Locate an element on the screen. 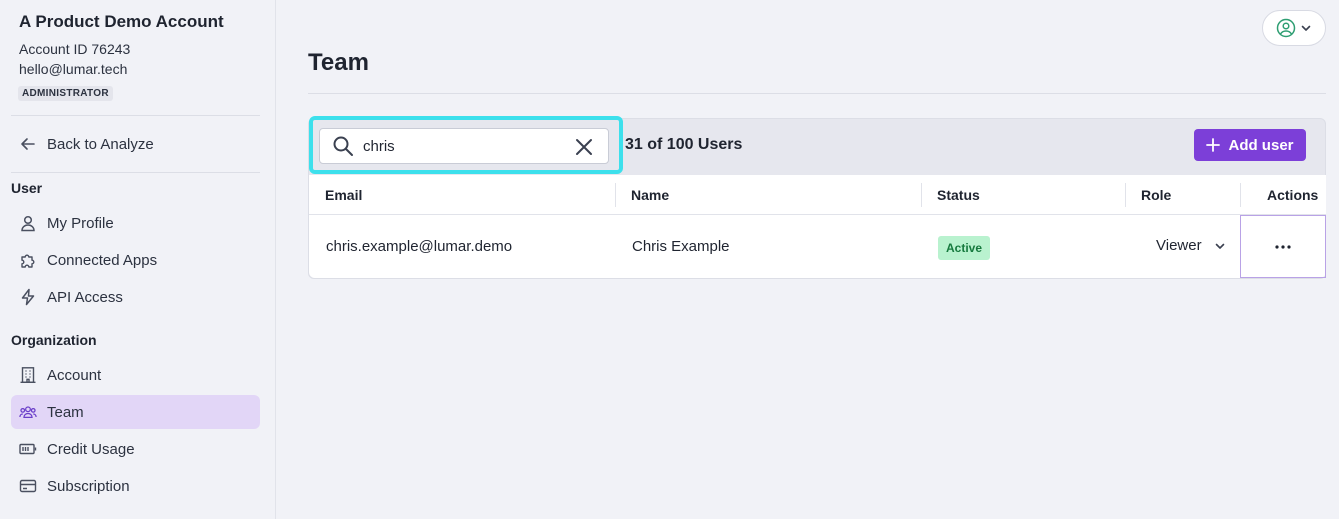 This screenshot has width=1339, height=519. add-user-button: Add user is located at coordinates (1250, 145).